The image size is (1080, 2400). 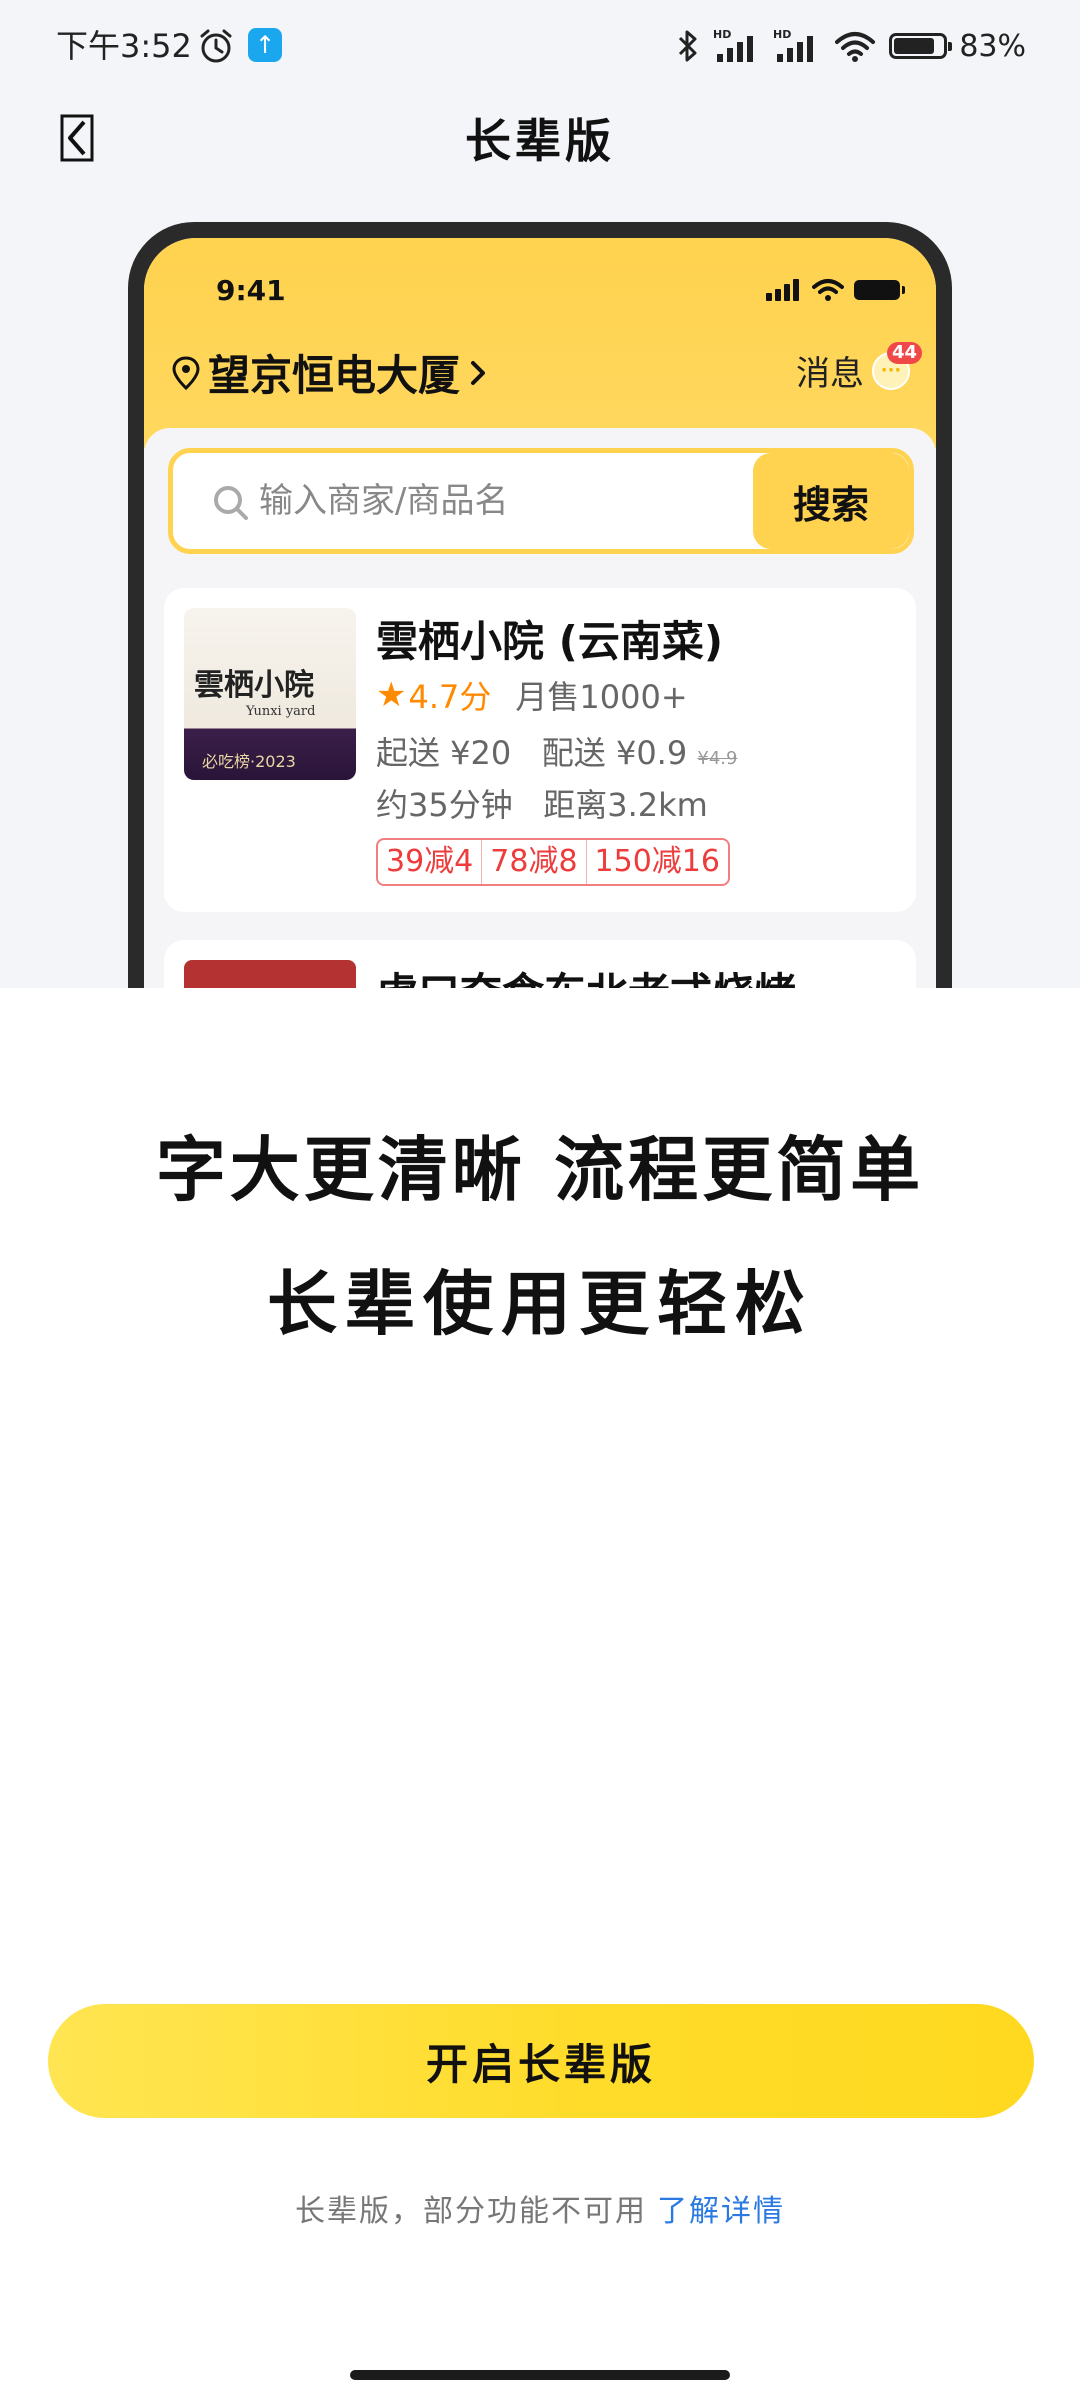 What do you see at coordinates (879, 290) in the screenshot?
I see `preview-battery-icon` at bounding box center [879, 290].